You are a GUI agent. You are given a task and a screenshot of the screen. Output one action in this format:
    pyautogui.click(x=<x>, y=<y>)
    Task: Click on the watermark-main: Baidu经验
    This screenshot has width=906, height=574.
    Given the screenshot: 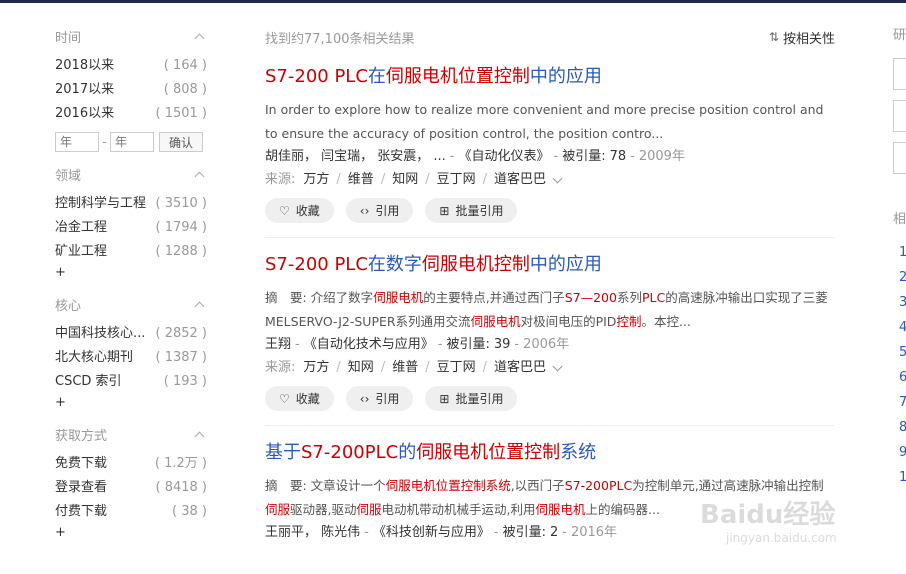 What is the action you would take?
    pyautogui.click(x=768, y=515)
    